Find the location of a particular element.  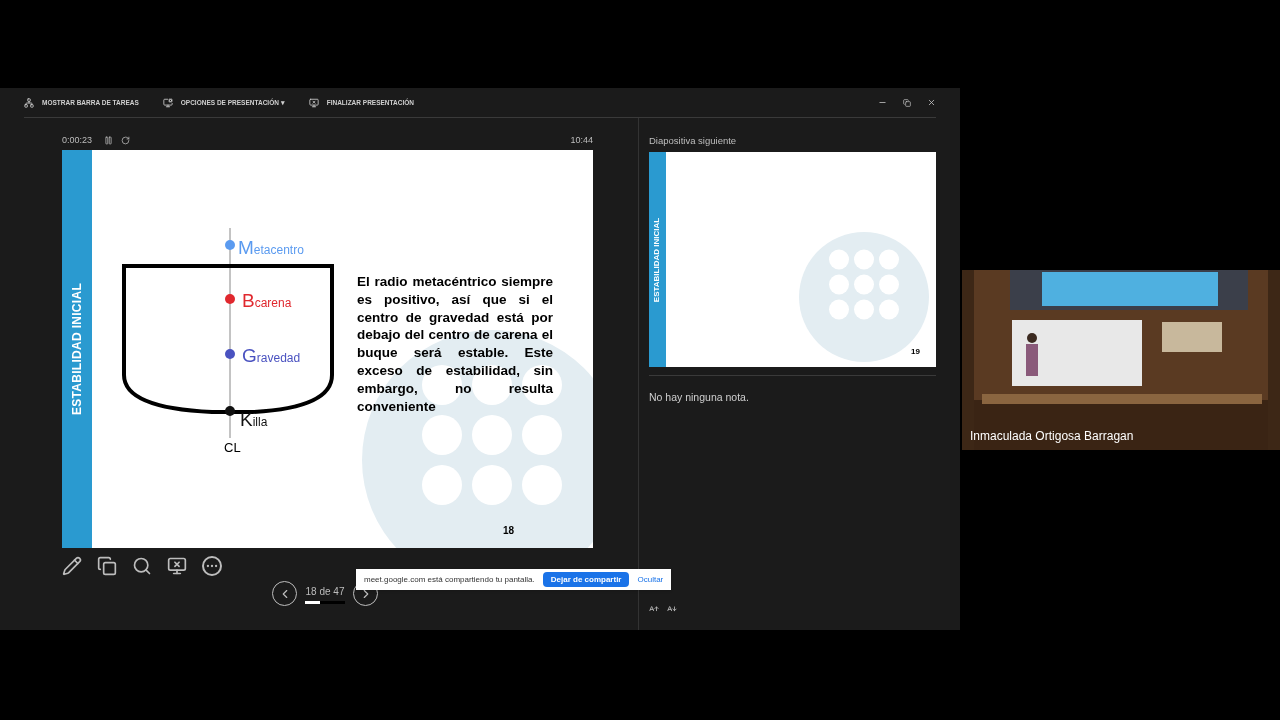

more-button is located at coordinates (212, 566).